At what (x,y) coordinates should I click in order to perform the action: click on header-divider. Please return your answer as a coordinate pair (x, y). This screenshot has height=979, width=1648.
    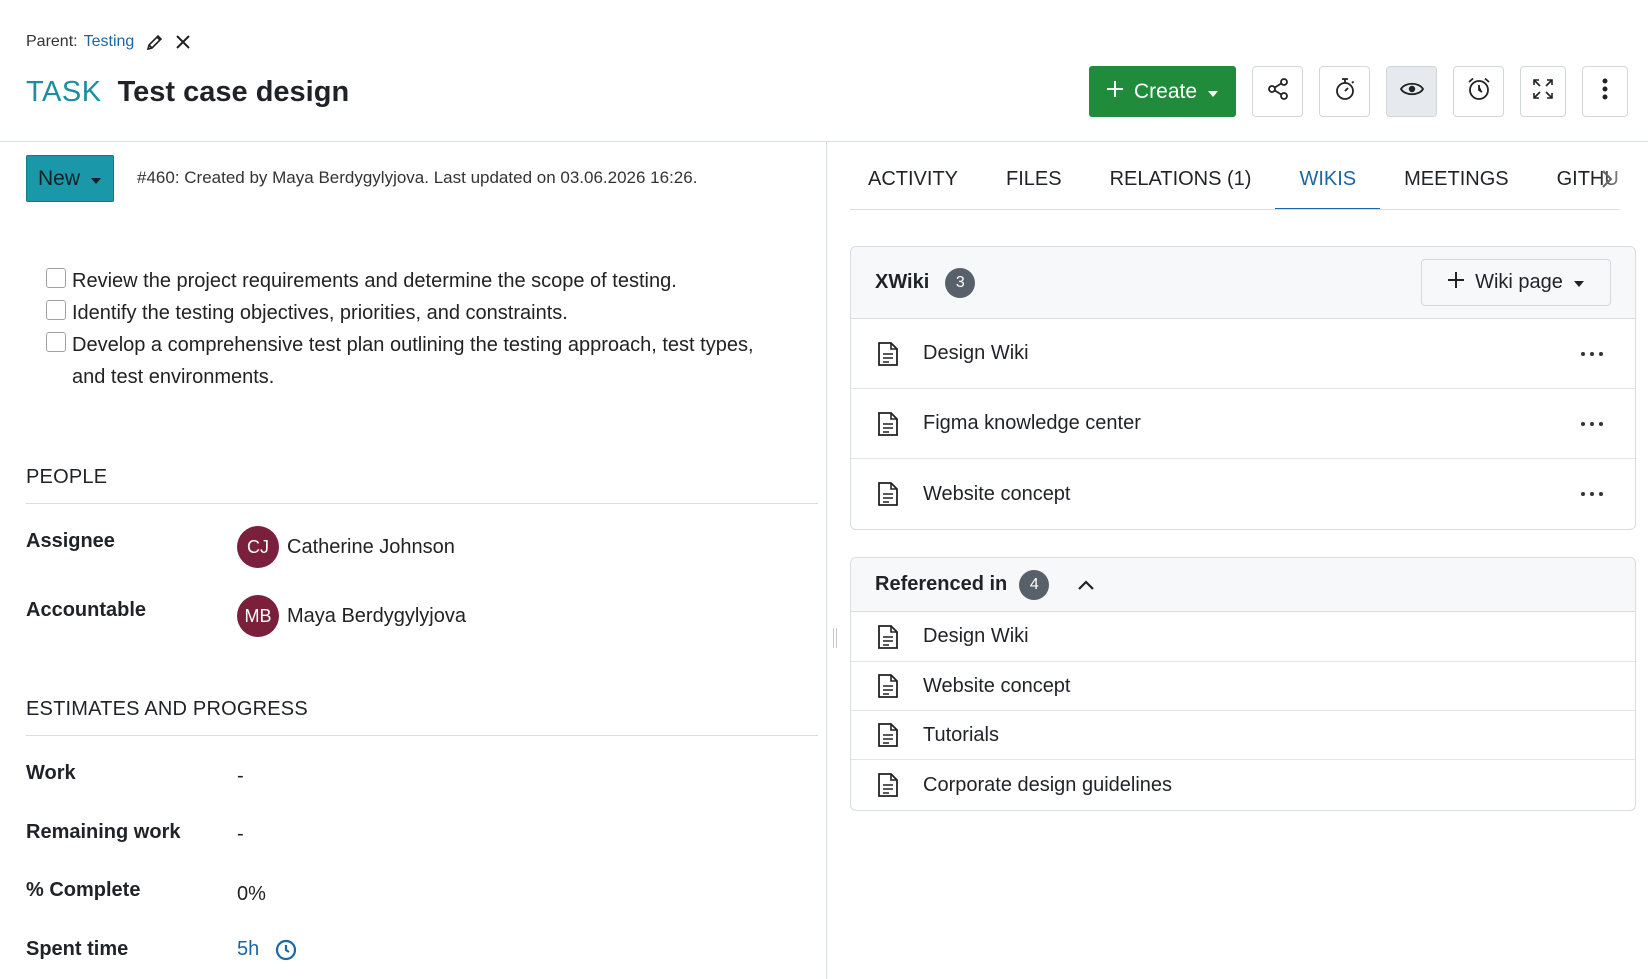
    Looking at the image, I should click on (824, 141).